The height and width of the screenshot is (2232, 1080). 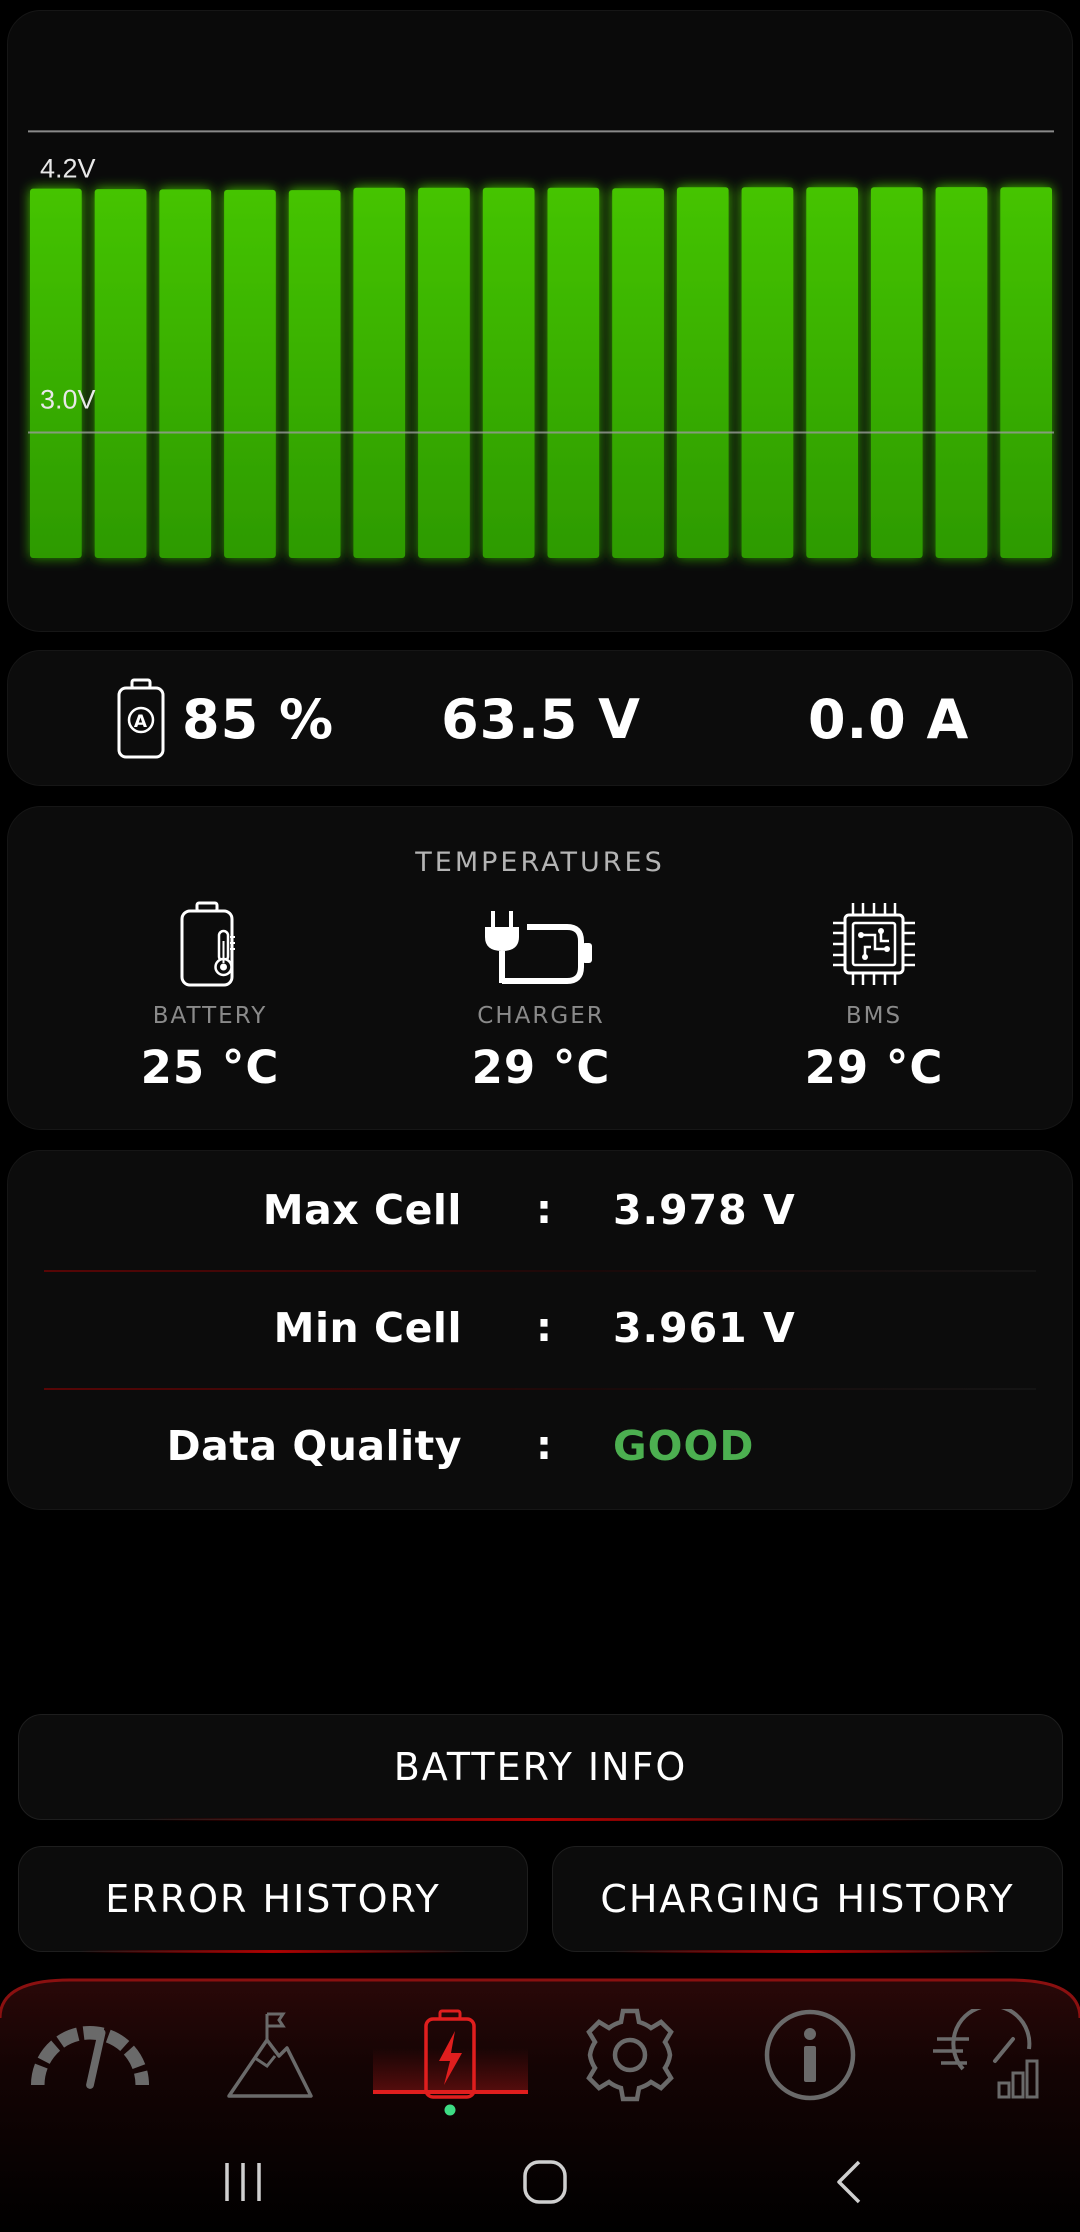 What do you see at coordinates (704, 1210) in the screenshot?
I see `max-cell-value: 3.978 V` at bounding box center [704, 1210].